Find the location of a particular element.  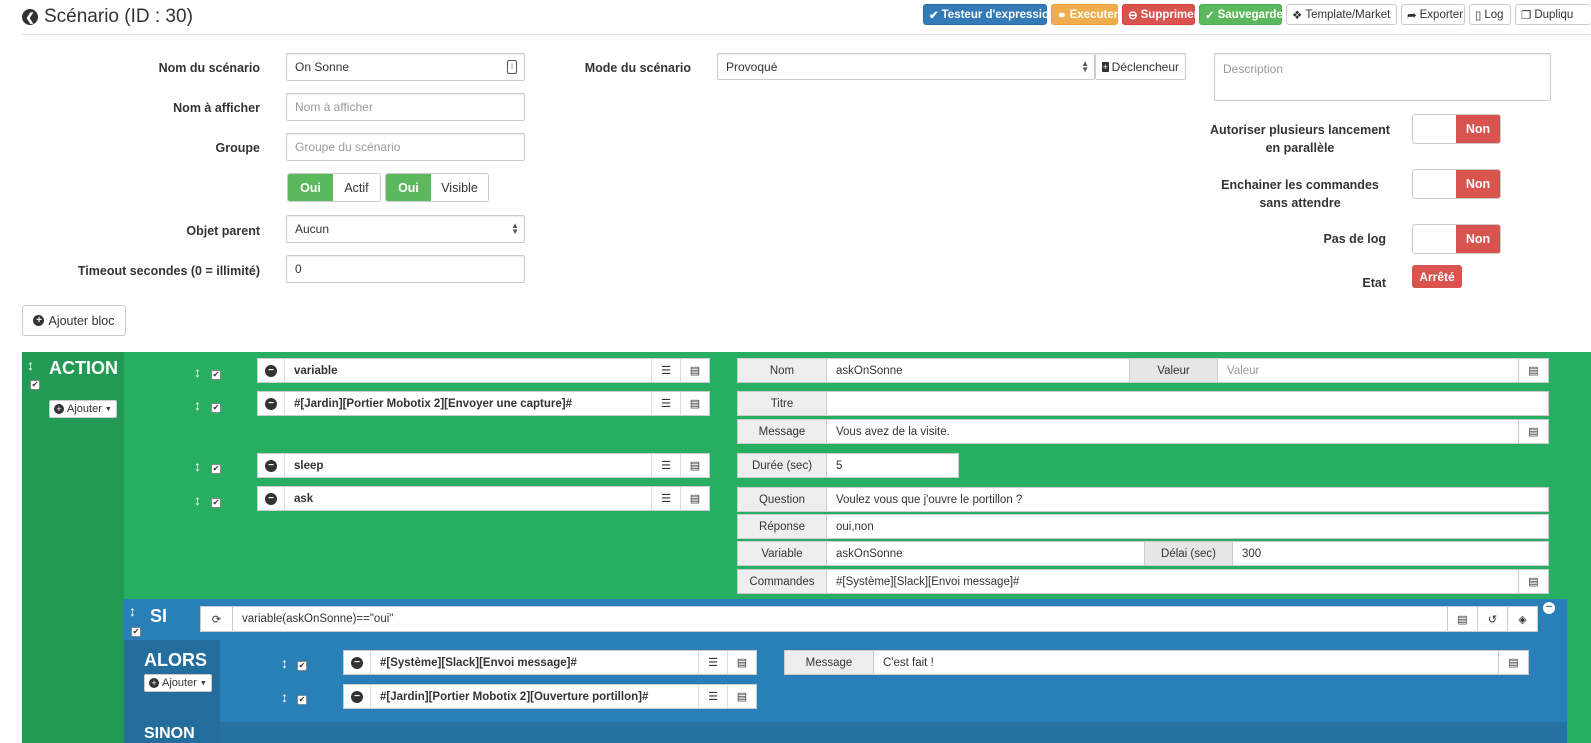

cube-icon: ◈ is located at coordinates (1522, 619).